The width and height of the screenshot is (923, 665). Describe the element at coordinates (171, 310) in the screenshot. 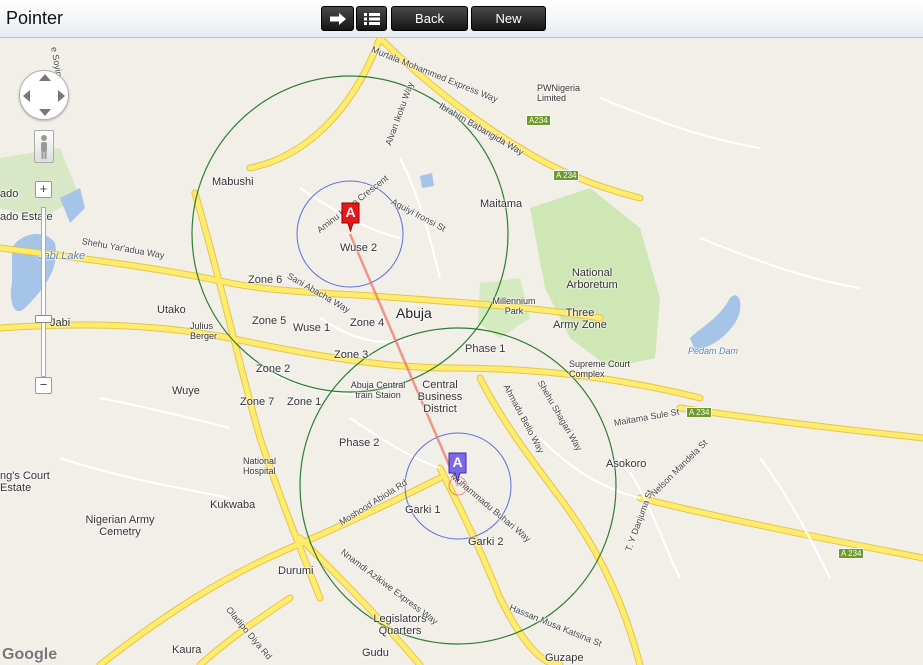

I see `label-utako: Utako` at that location.